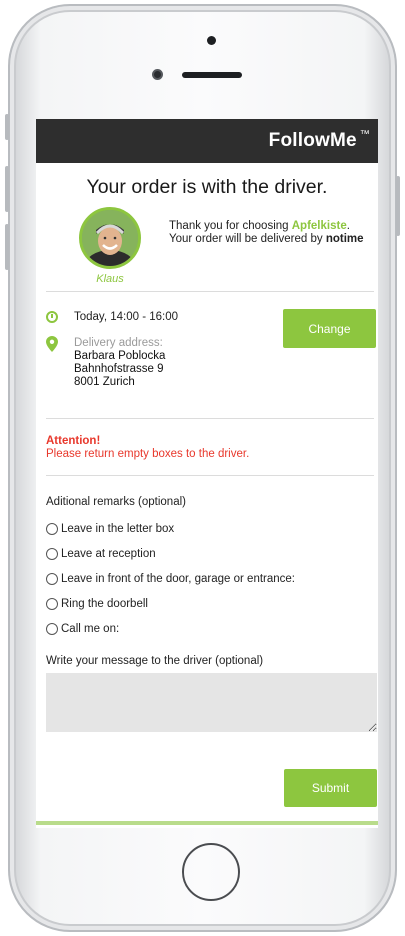 This screenshot has height=936, width=405. I want to click on top-bar: FollowMe ™, so click(207, 141).